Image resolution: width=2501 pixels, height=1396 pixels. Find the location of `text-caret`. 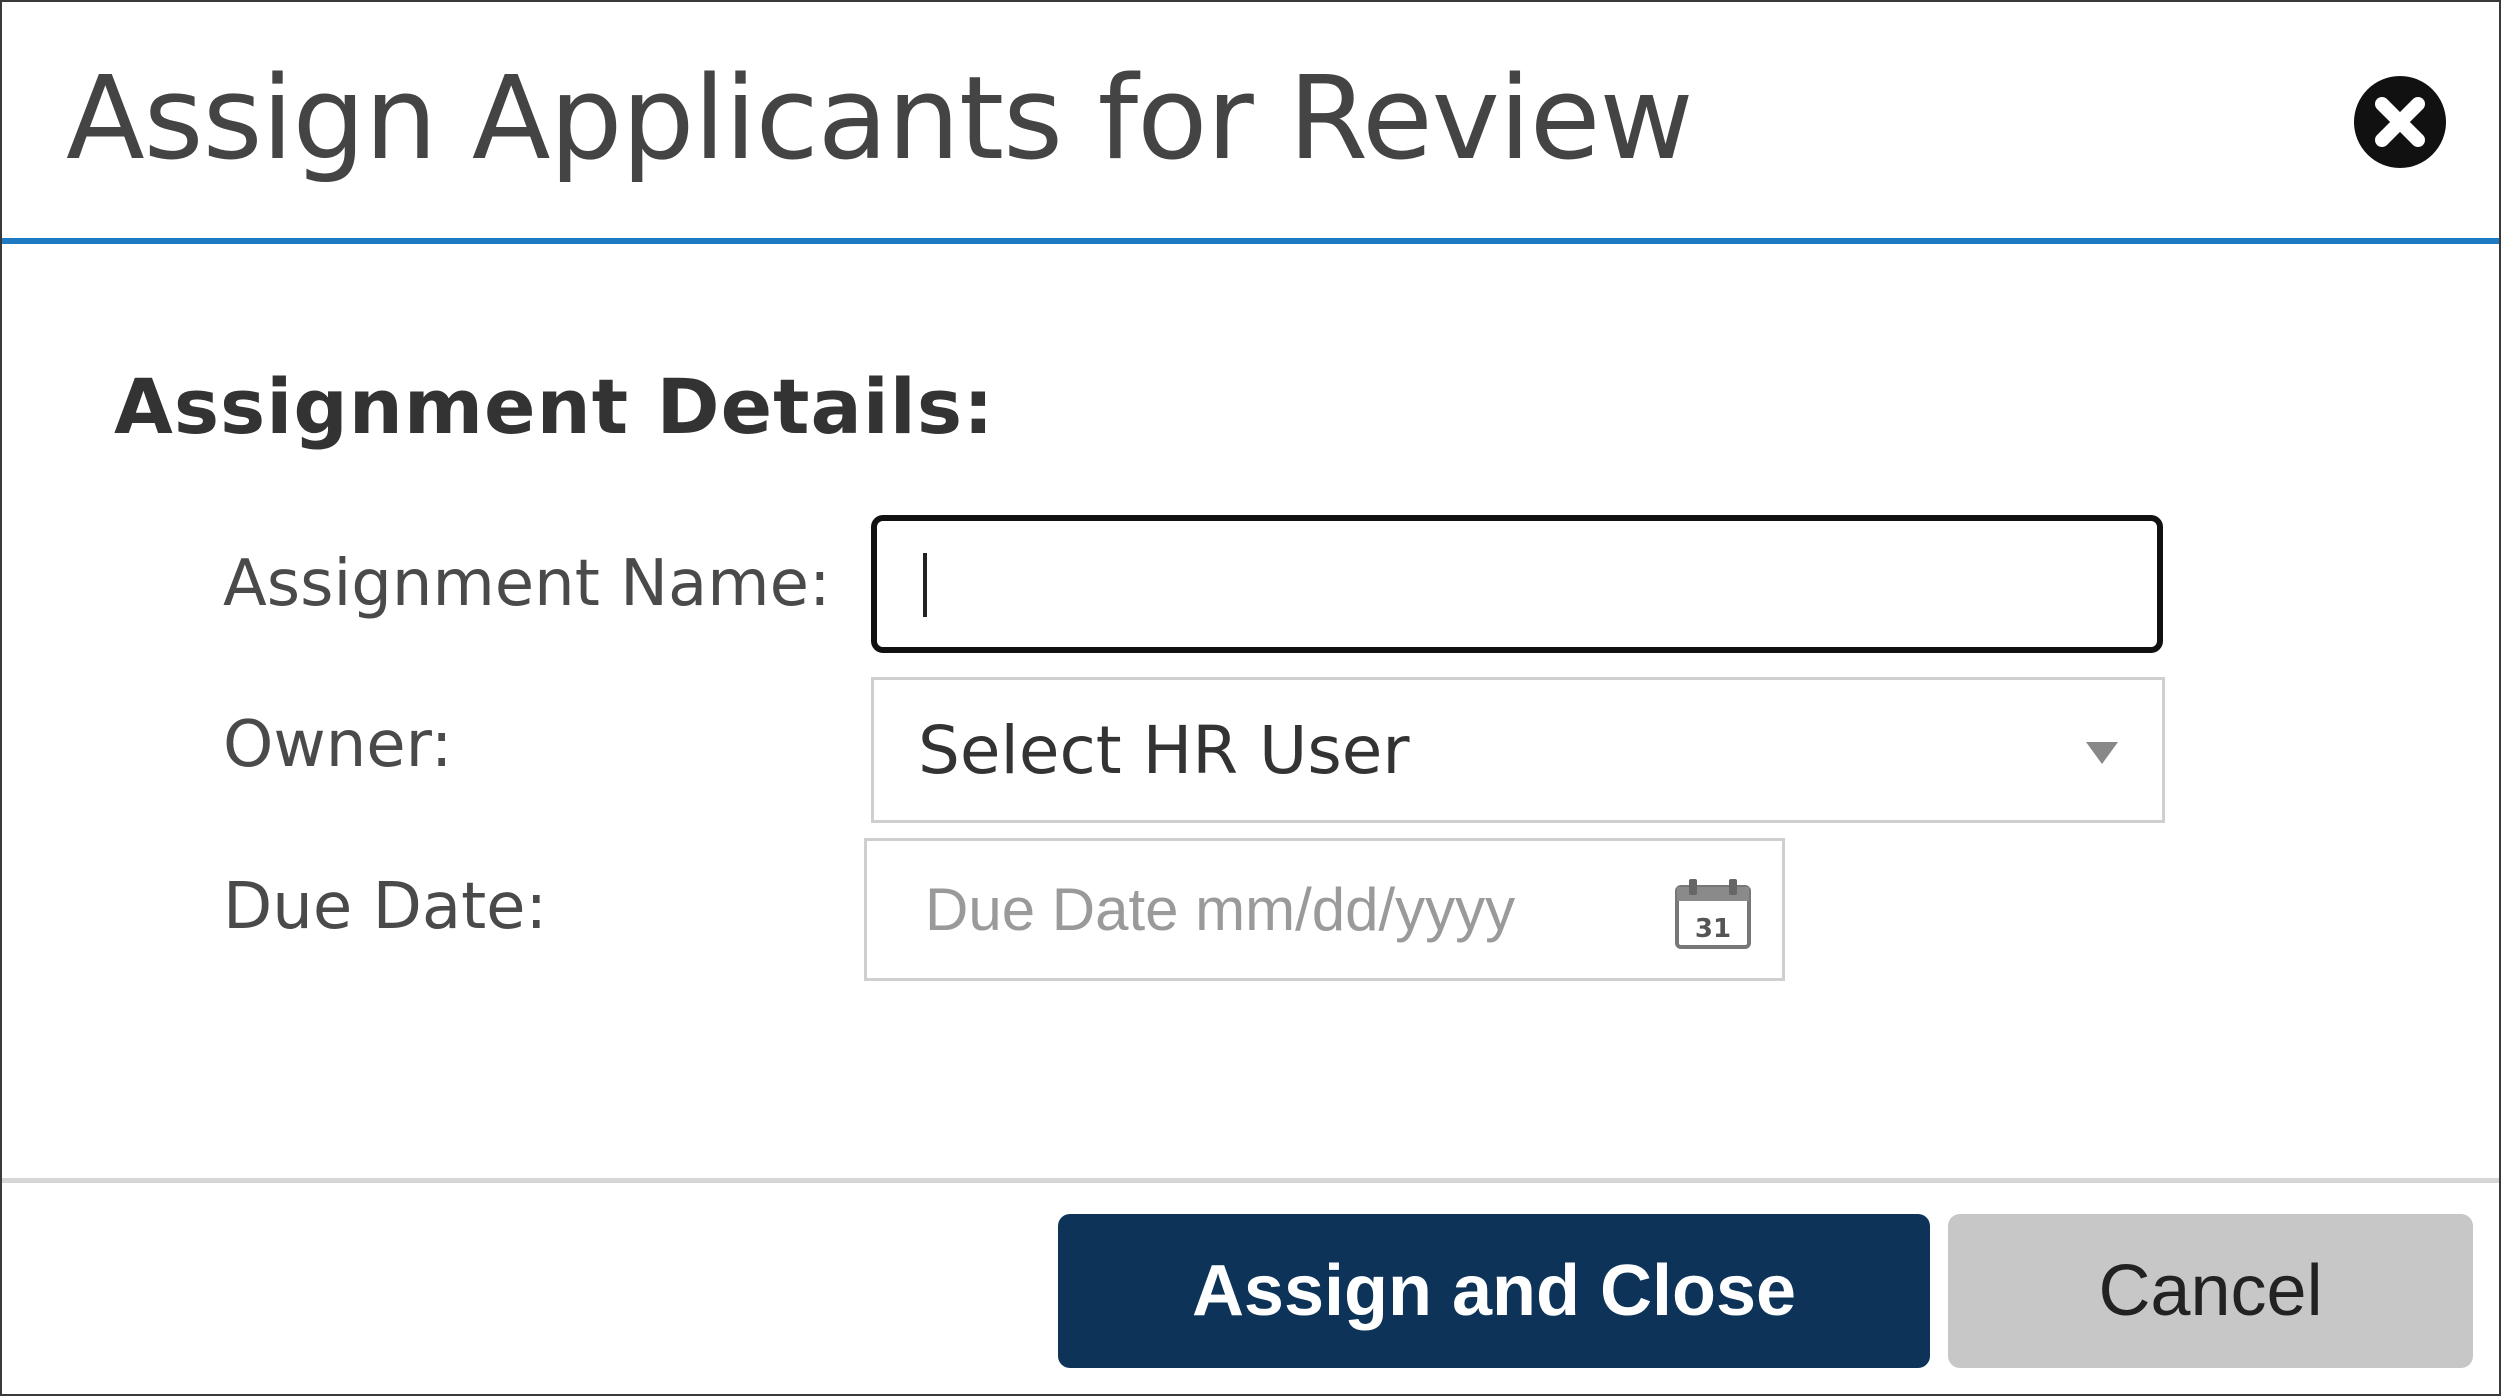

text-caret is located at coordinates (925, 585).